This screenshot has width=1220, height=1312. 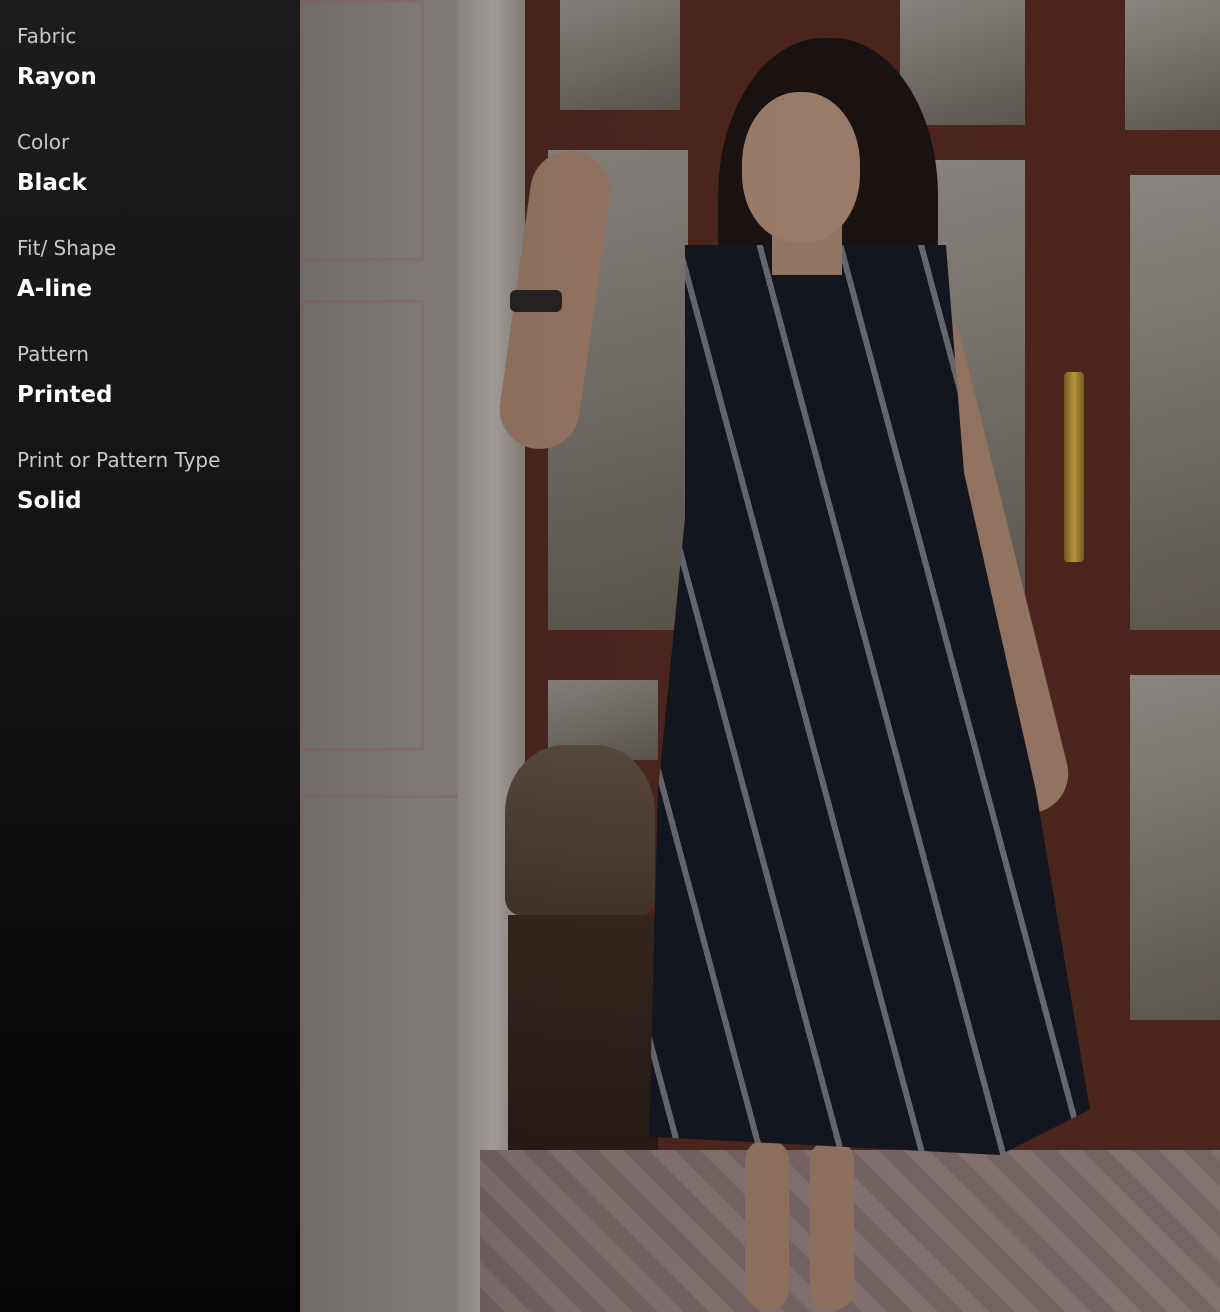 What do you see at coordinates (49, 501) in the screenshot?
I see `attribute-value: Solid` at bounding box center [49, 501].